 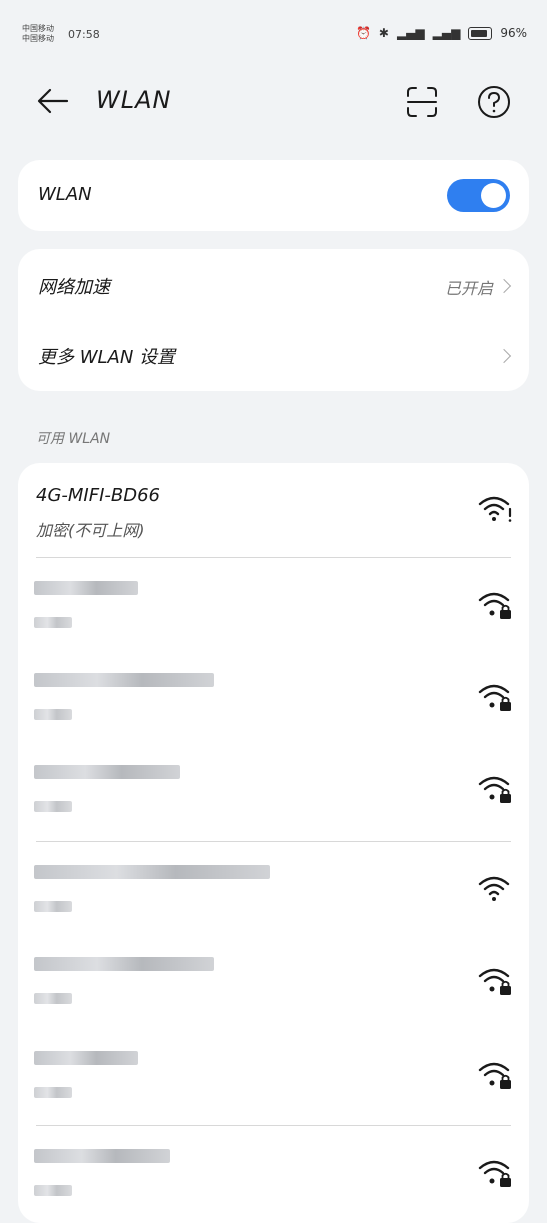 I want to click on signal-icon: ▂▄▆, so click(x=410, y=33).